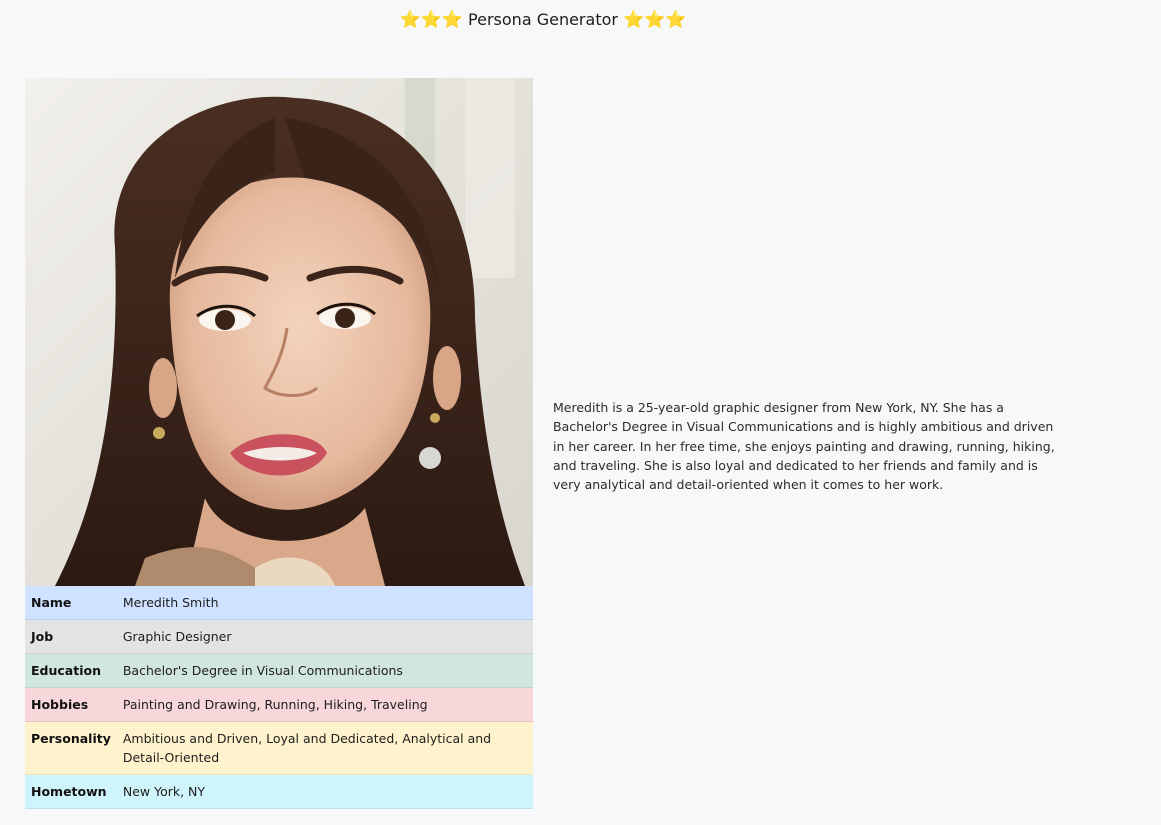 The image size is (1161, 825). I want to click on row-label: Job, so click(71, 636).